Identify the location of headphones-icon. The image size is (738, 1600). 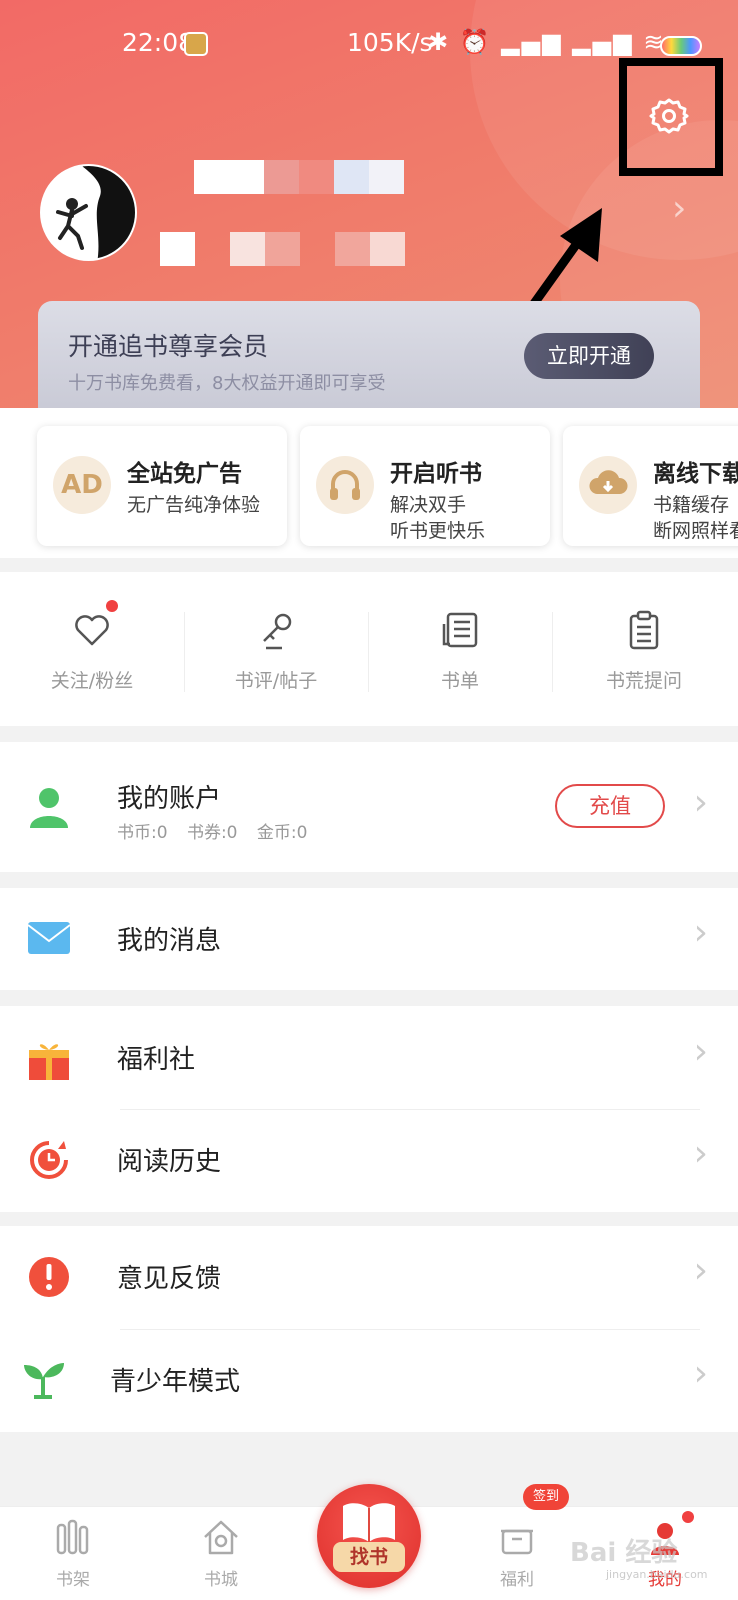
(345, 485).